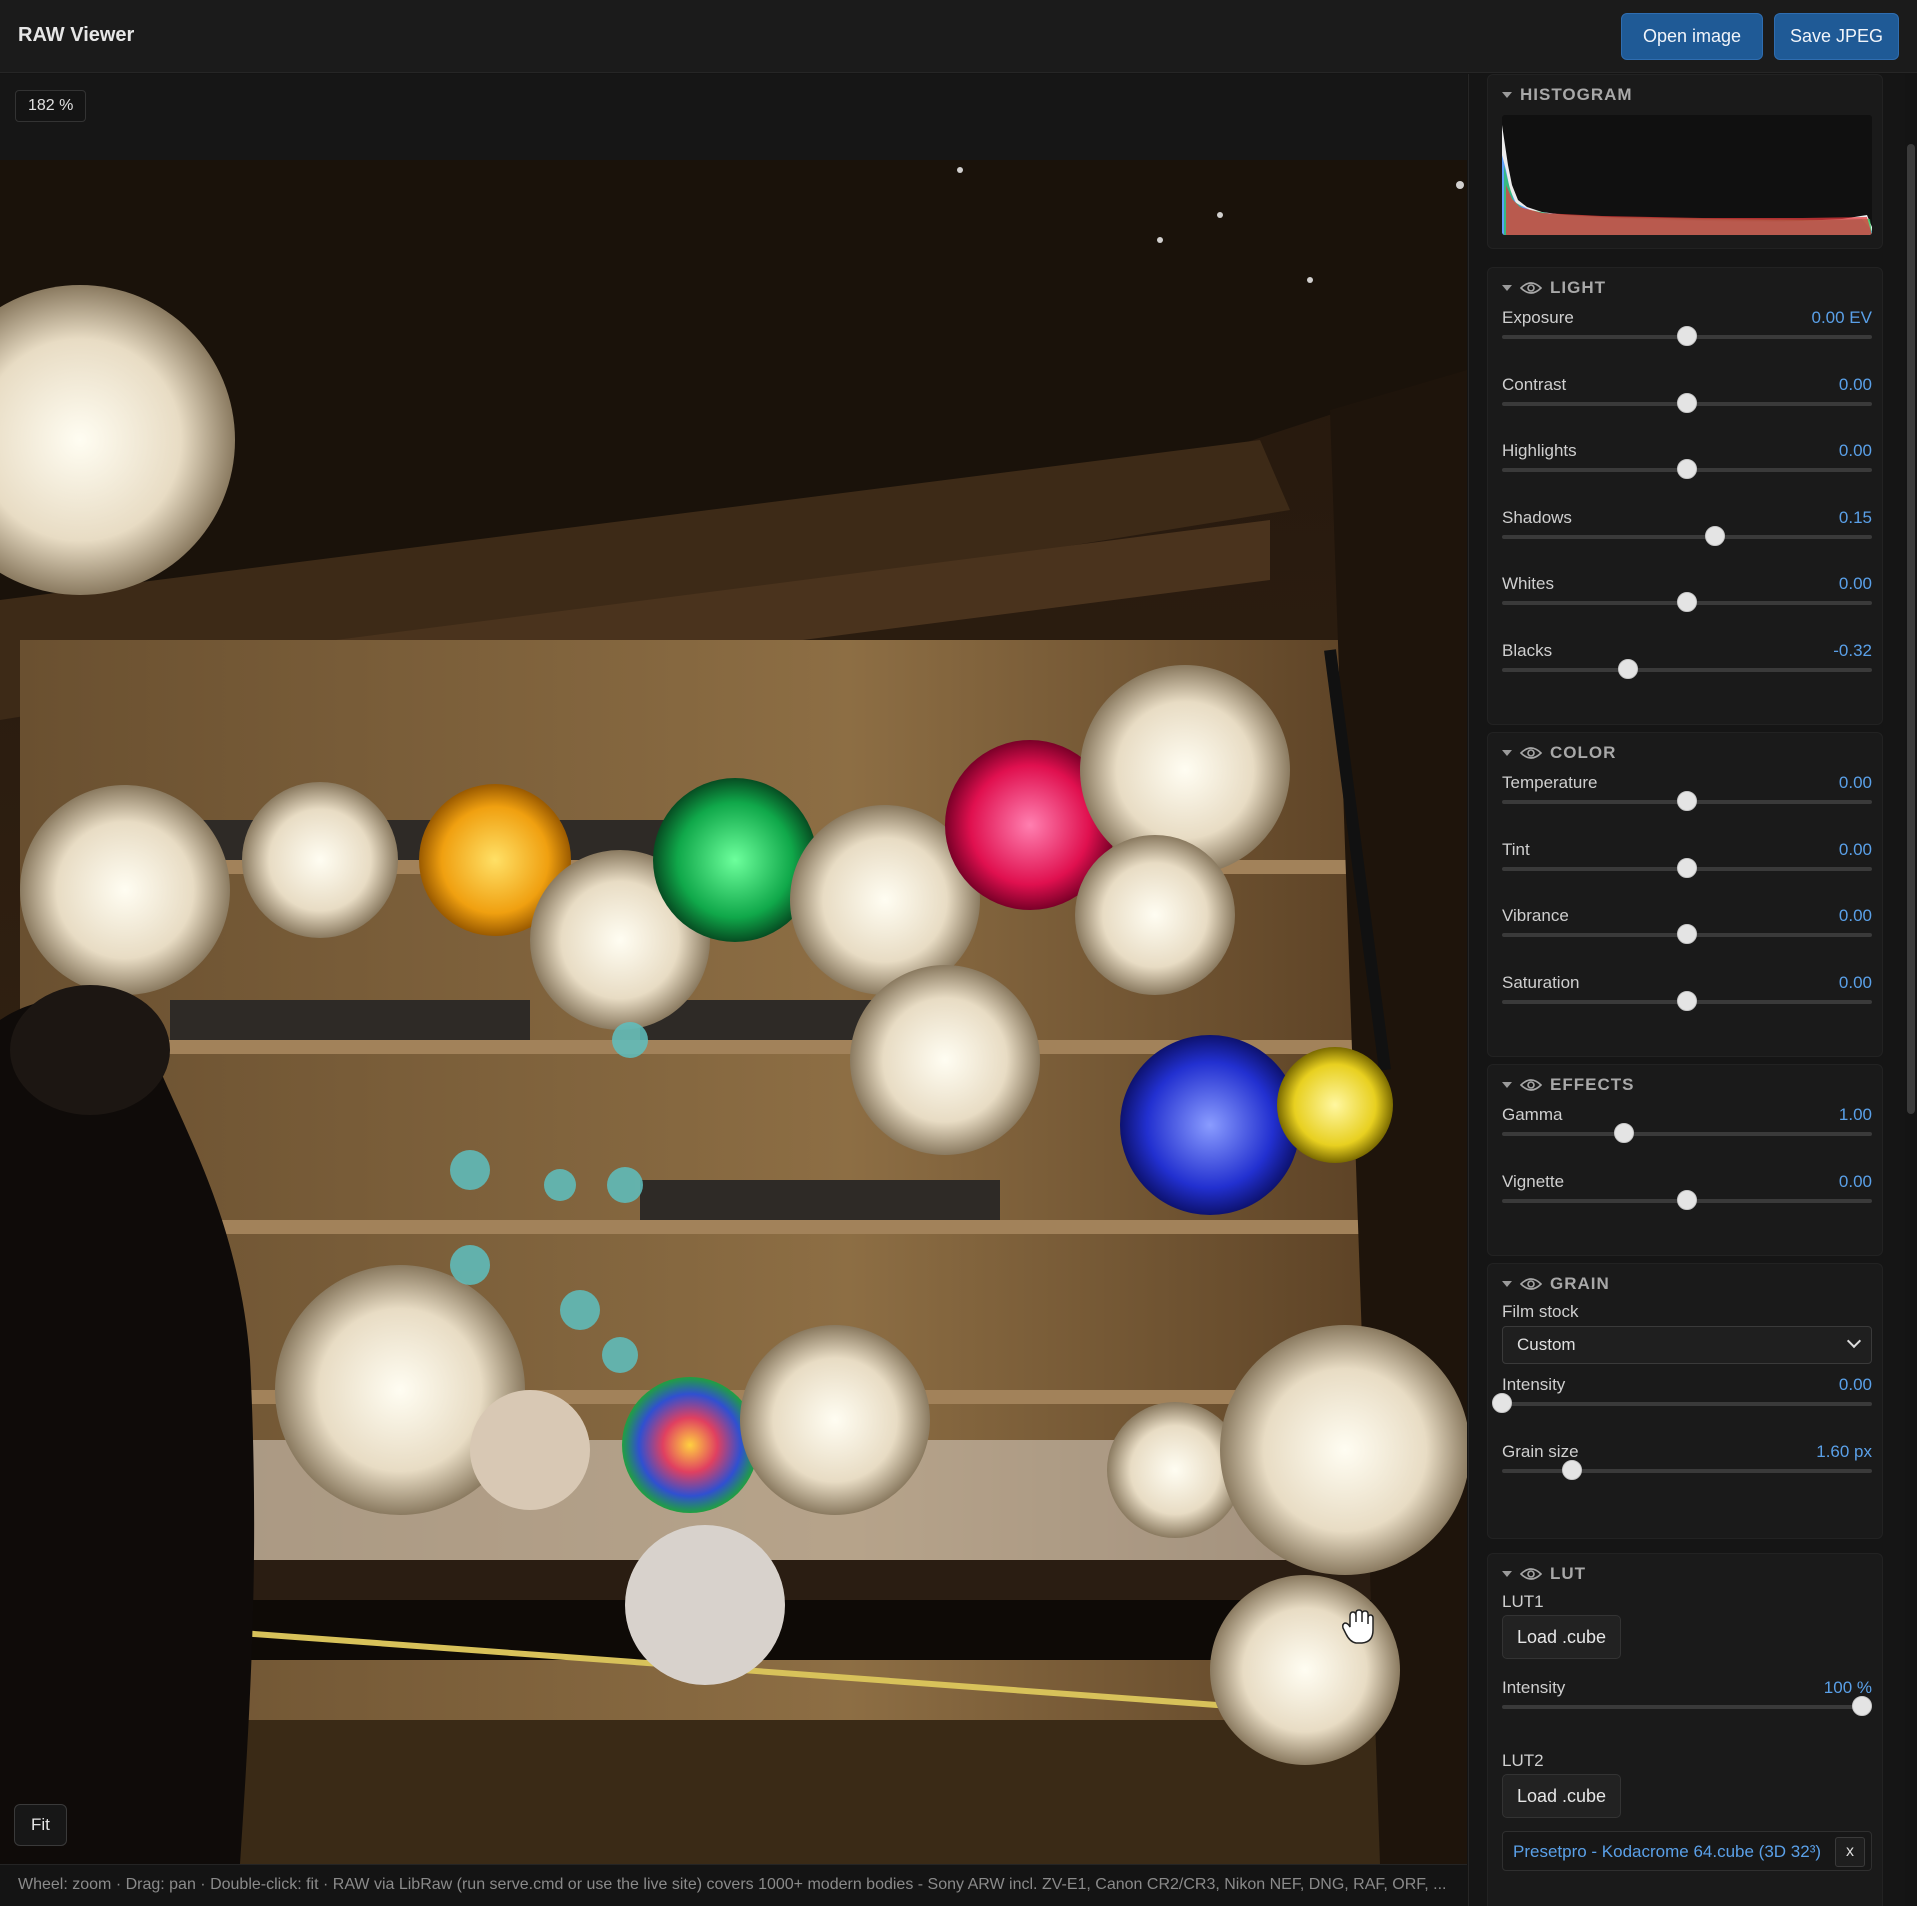 The image size is (1917, 1906). Describe the element at coordinates (1550, 782) in the screenshot. I see `slider-label: Temperature` at that location.